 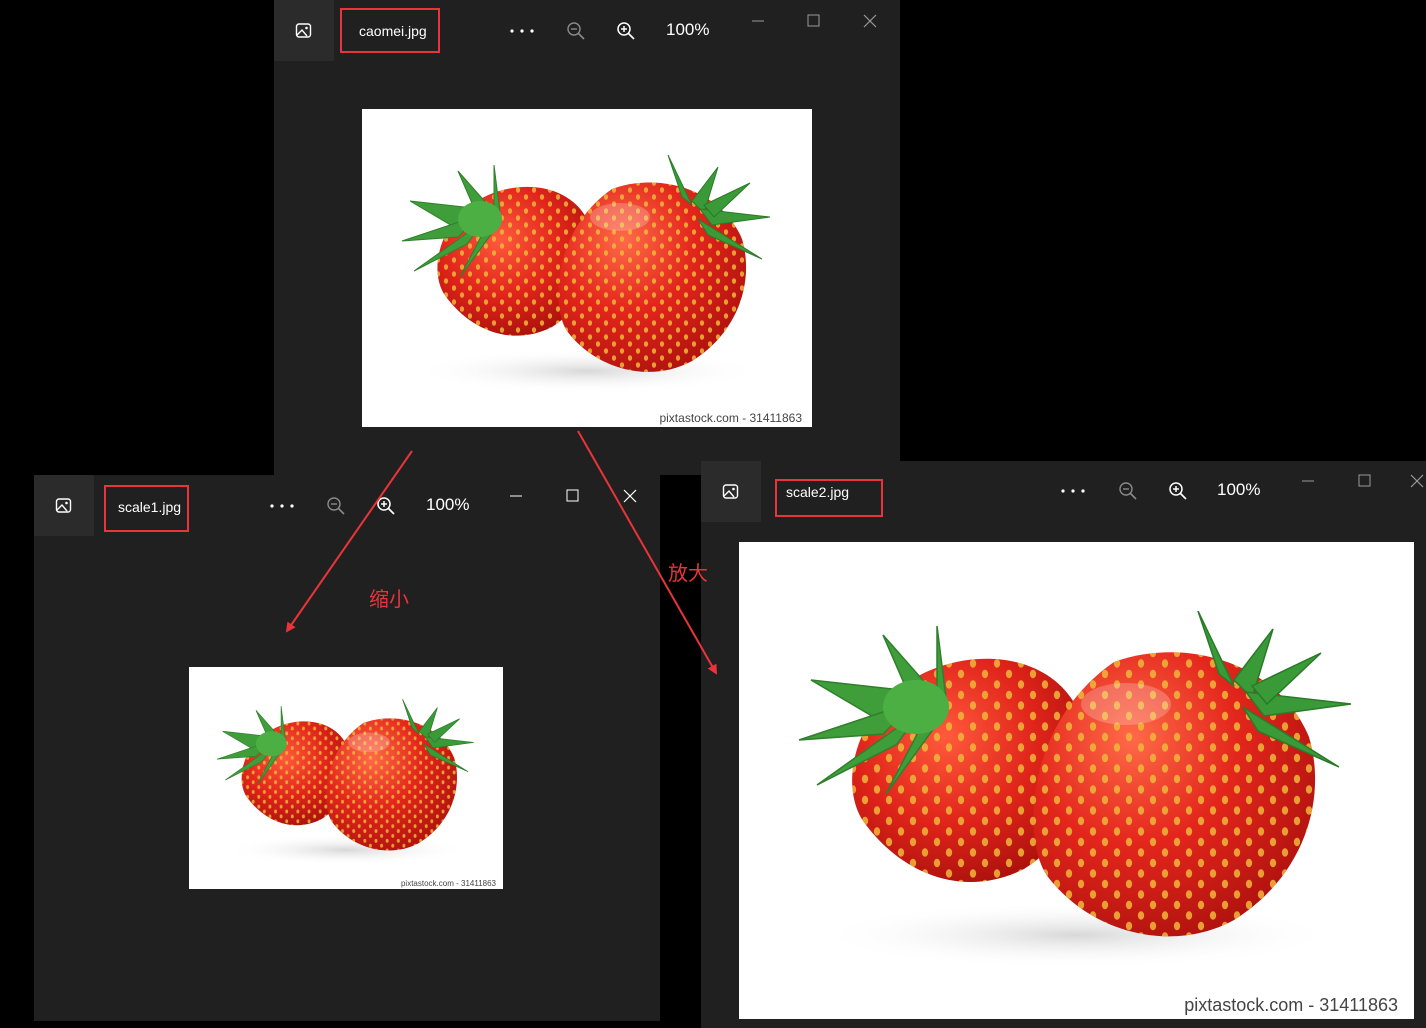 I want to click on enlarge-label: 放大, so click(x=688, y=573).